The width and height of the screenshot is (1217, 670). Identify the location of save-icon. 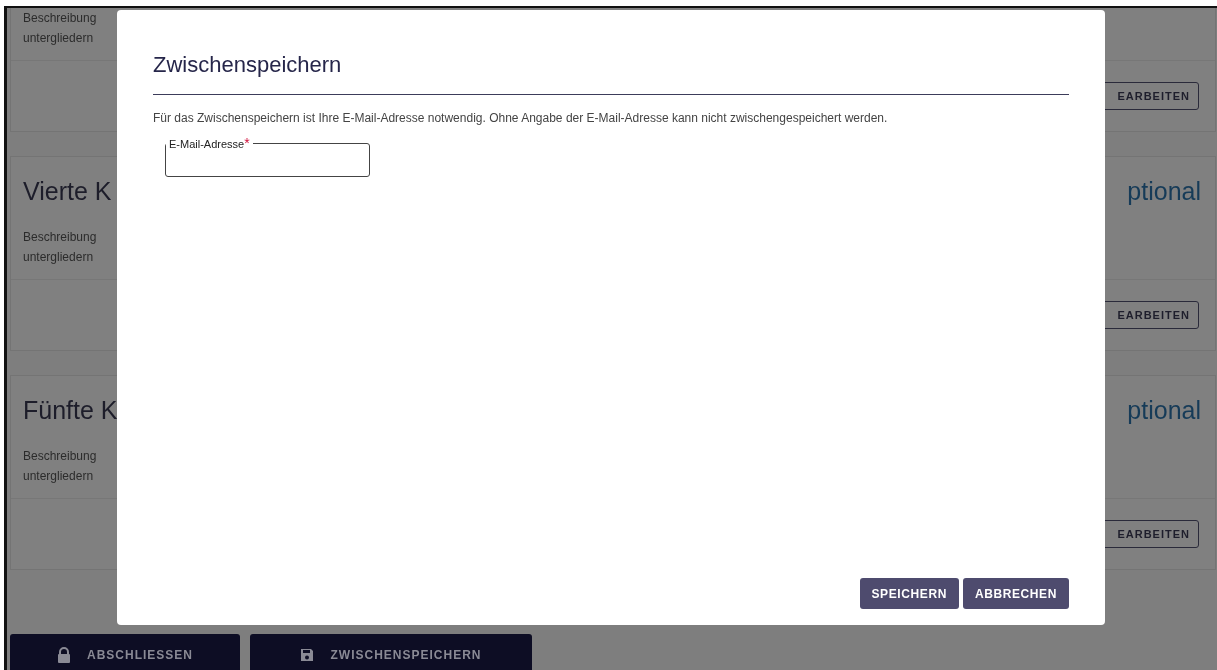
(307, 655).